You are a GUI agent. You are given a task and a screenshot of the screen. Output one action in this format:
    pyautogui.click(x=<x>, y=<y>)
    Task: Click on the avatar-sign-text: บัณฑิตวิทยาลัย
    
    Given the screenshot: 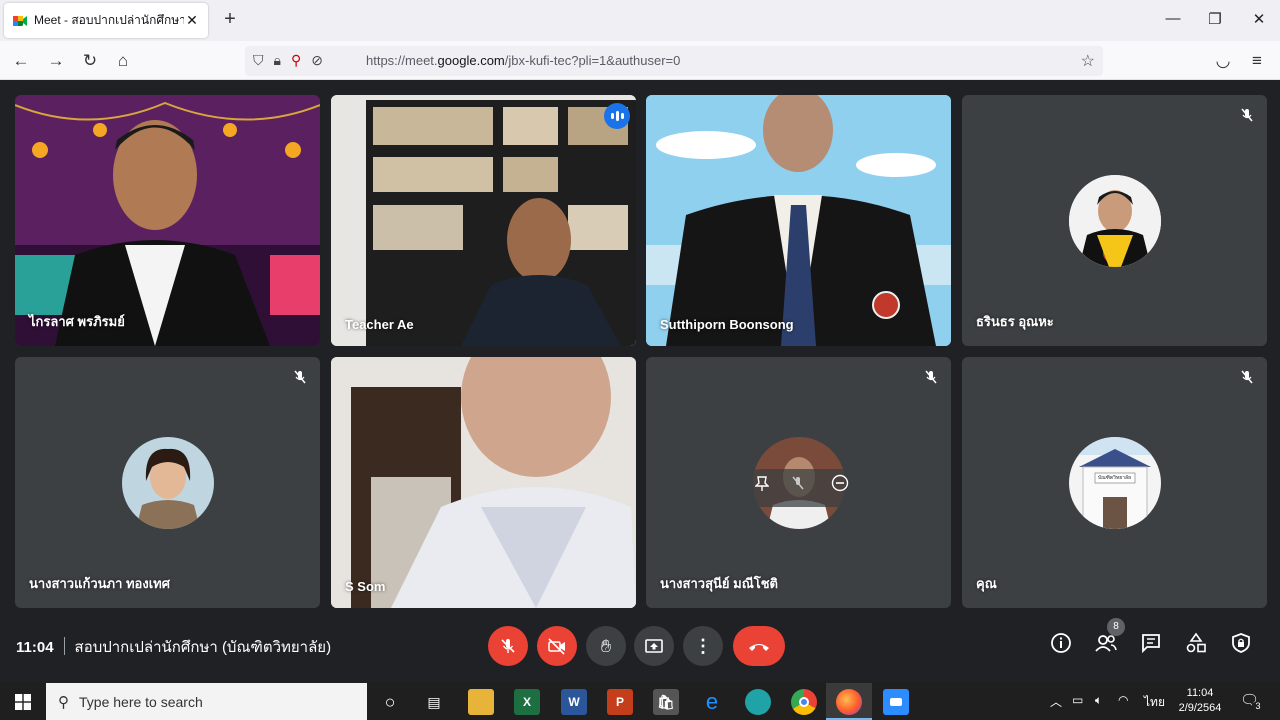 What is the action you would take?
    pyautogui.click(x=1114, y=477)
    